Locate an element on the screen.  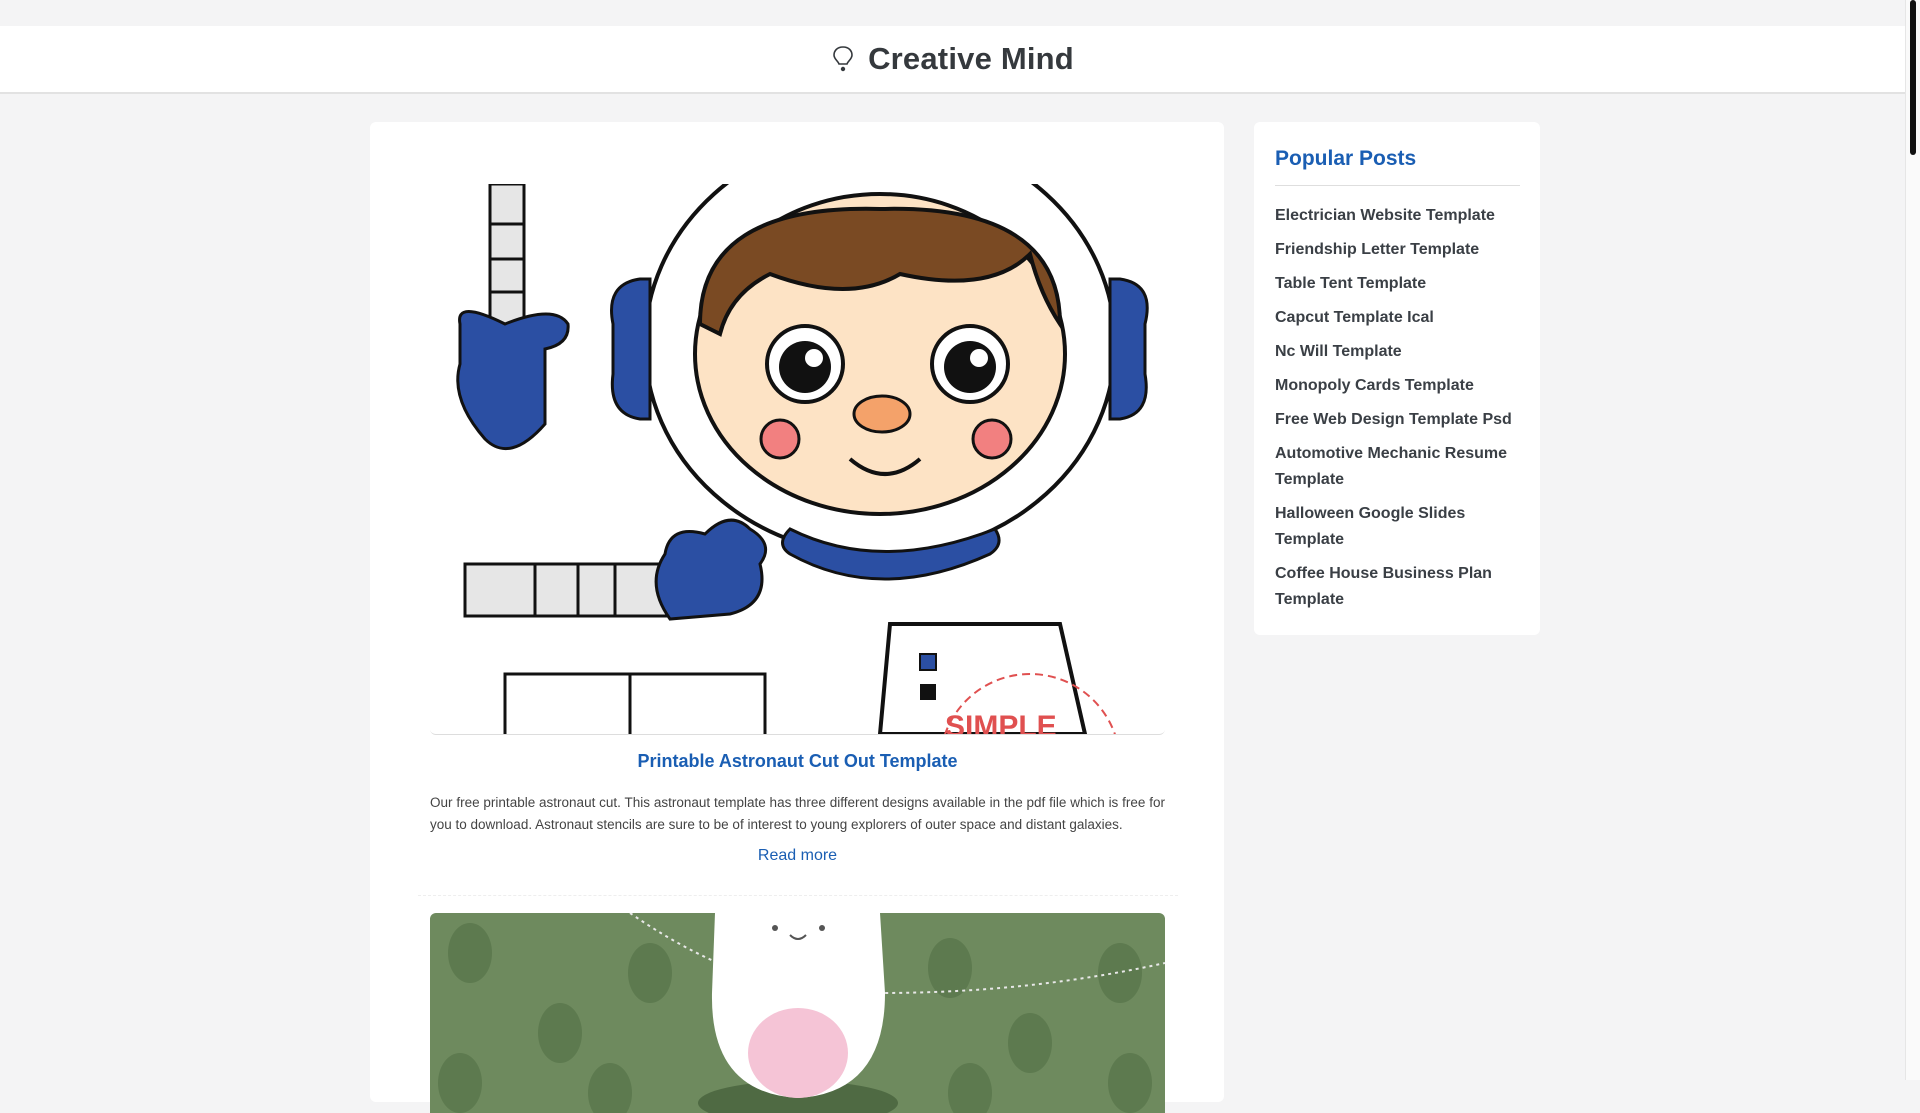
list-item: Free Web Design Template Psd is located at coordinates (1400, 420).